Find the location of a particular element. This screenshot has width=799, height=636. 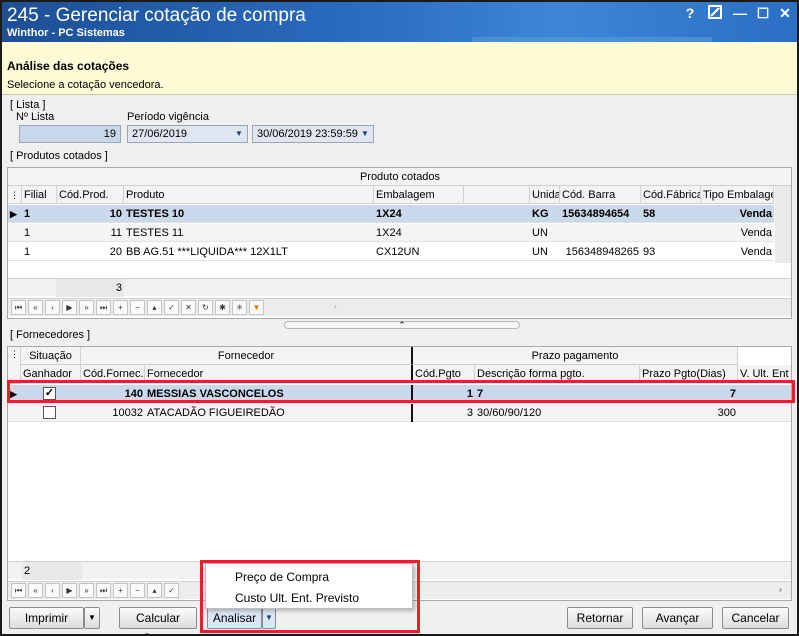

cancel-edit-icon: ✕ is located at coordinates (188, 307).